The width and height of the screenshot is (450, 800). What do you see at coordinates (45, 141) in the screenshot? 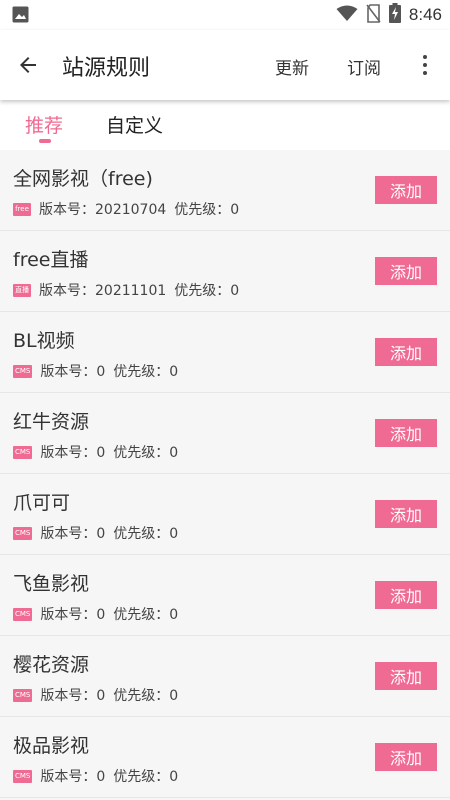
I see `tab-indicator` at bounding box center [45, 141].